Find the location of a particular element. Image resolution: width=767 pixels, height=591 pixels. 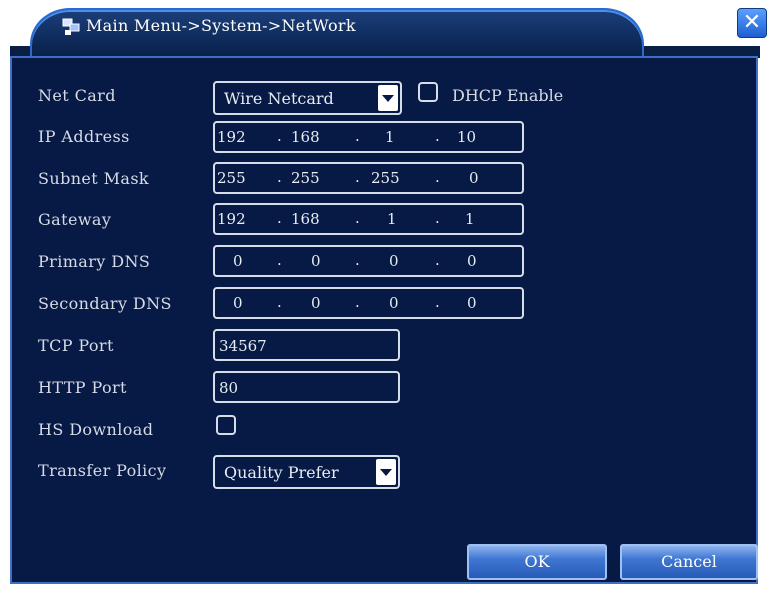

close-button: ✕ is located at coordinates (752, 23).